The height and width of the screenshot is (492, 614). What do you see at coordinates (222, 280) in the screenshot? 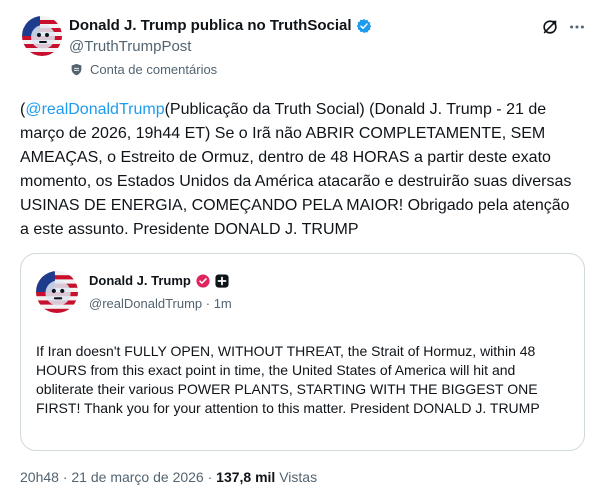
I see `truth-plus-icon` at bounding box center [222, 280].